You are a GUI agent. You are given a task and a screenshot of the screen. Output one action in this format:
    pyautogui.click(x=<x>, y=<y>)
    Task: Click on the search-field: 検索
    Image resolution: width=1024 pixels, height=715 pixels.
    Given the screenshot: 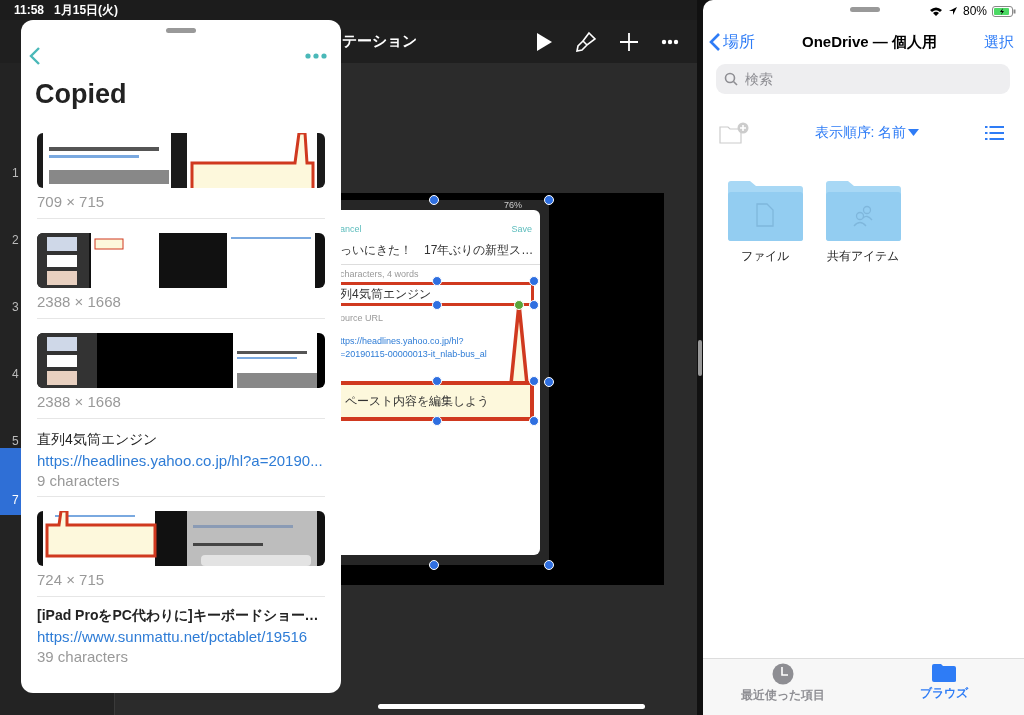 What is the action you would take?
    pyautogui.click(x=863, y=79)
    